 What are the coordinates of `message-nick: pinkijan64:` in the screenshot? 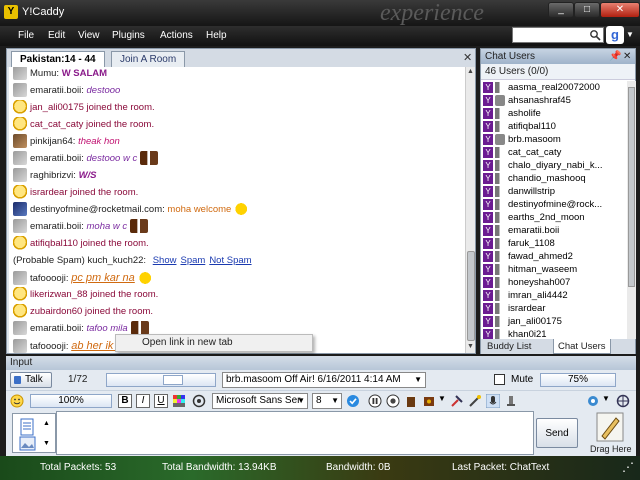 It's located at (52, 141).